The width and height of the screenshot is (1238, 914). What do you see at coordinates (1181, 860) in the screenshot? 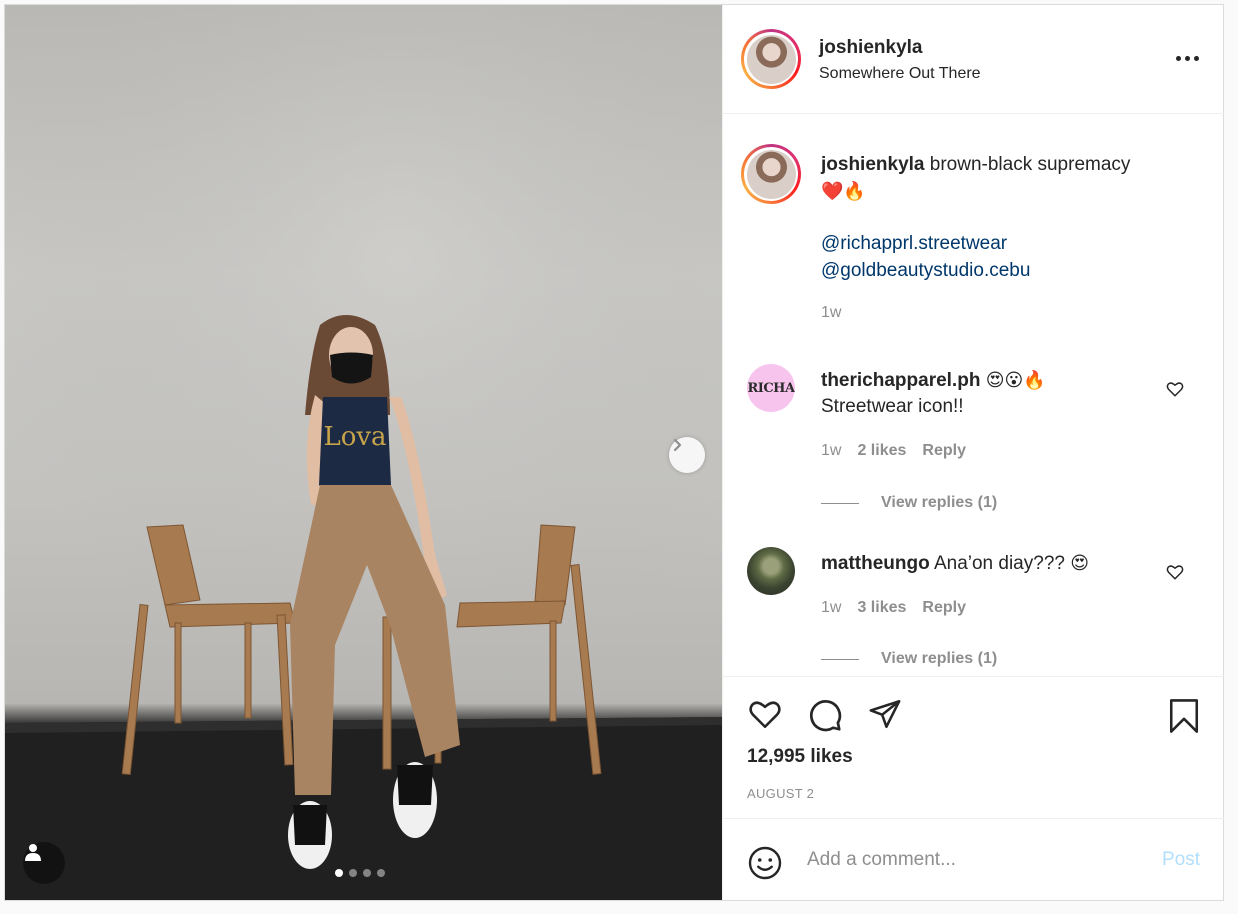
I see `post-comment-button: Post` at bounding box center [1181, 860].